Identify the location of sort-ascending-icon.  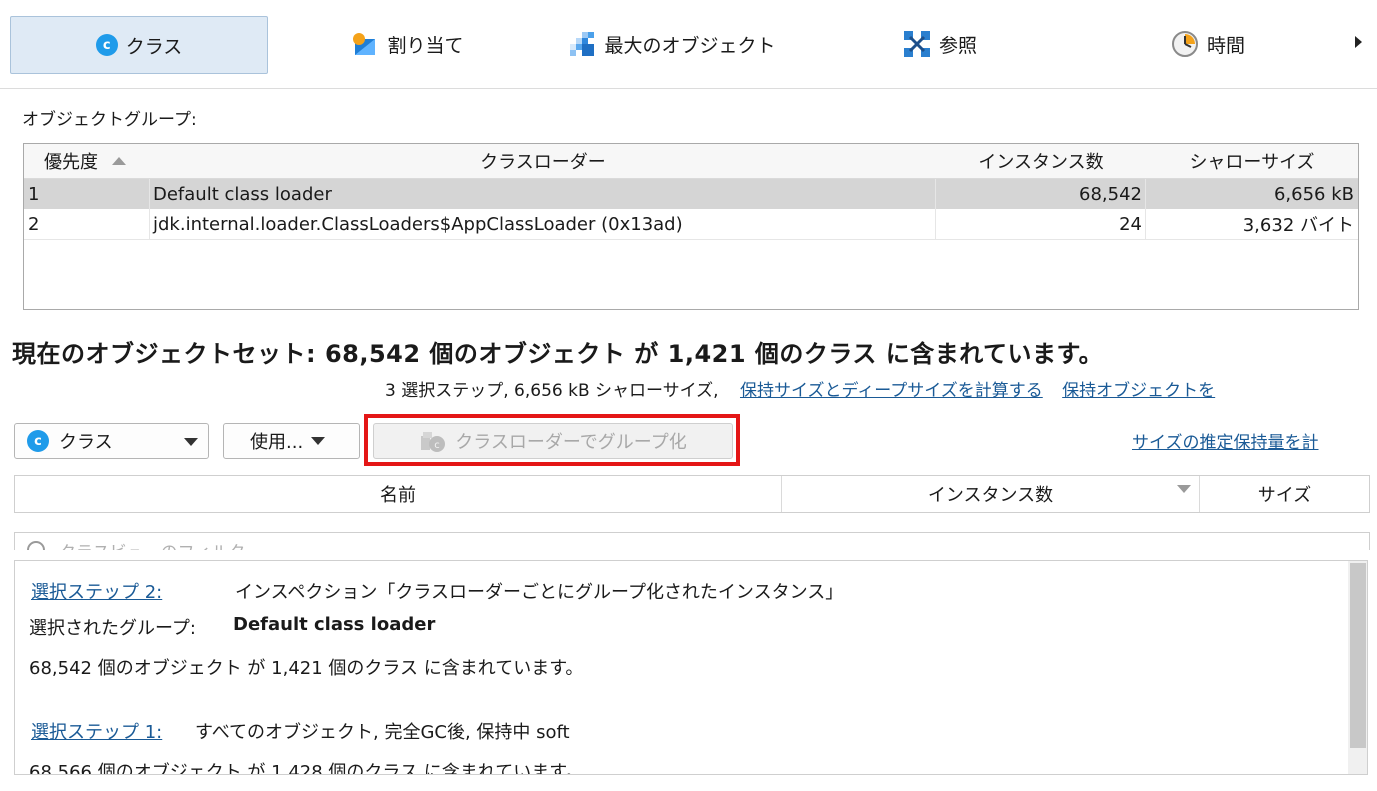
(119, 161).